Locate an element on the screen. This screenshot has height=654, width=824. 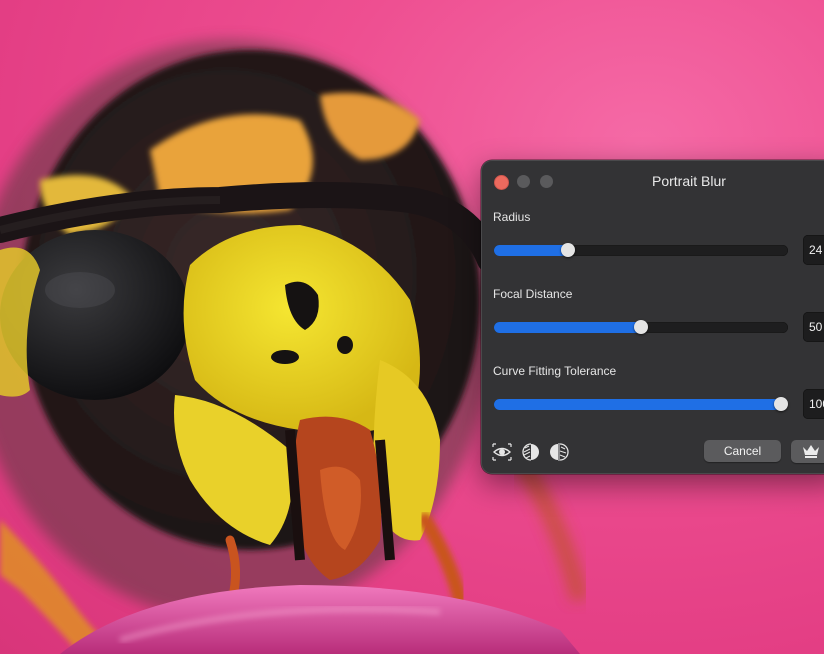
radius-value-field: 24 is located at coordinates (813, 250).